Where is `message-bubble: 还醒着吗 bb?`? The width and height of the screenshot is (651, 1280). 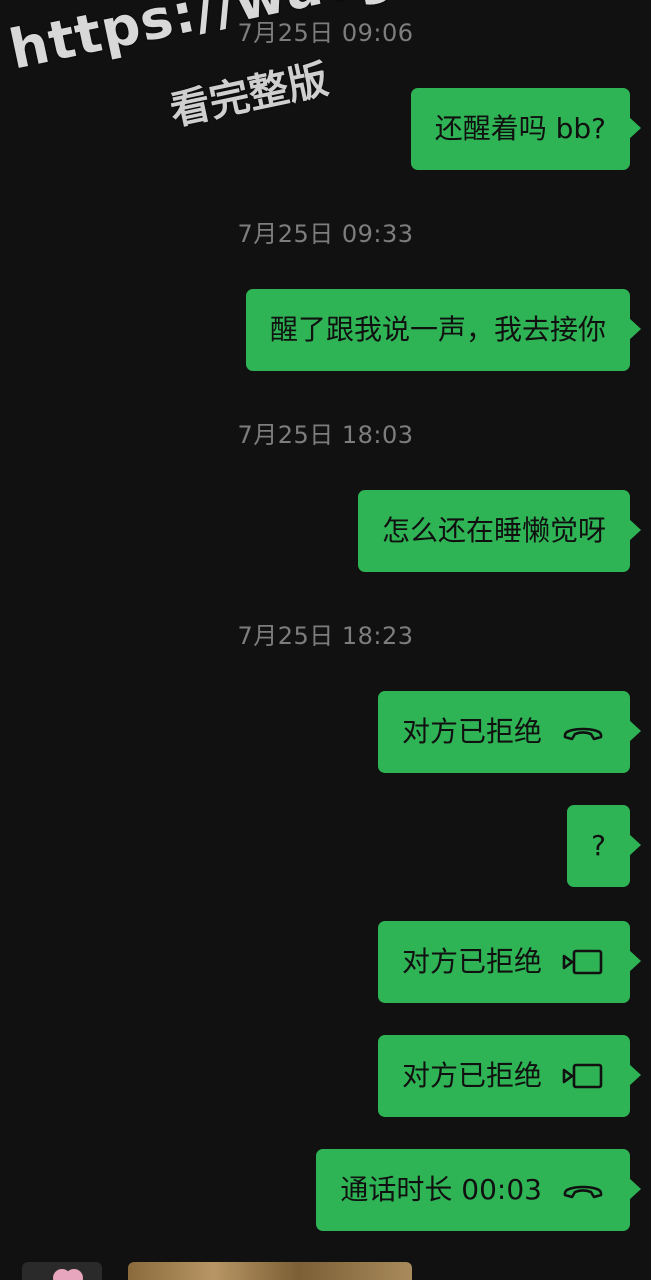
message-bubble: 还醒着吗 bb? is located at coordinates (526, 129).